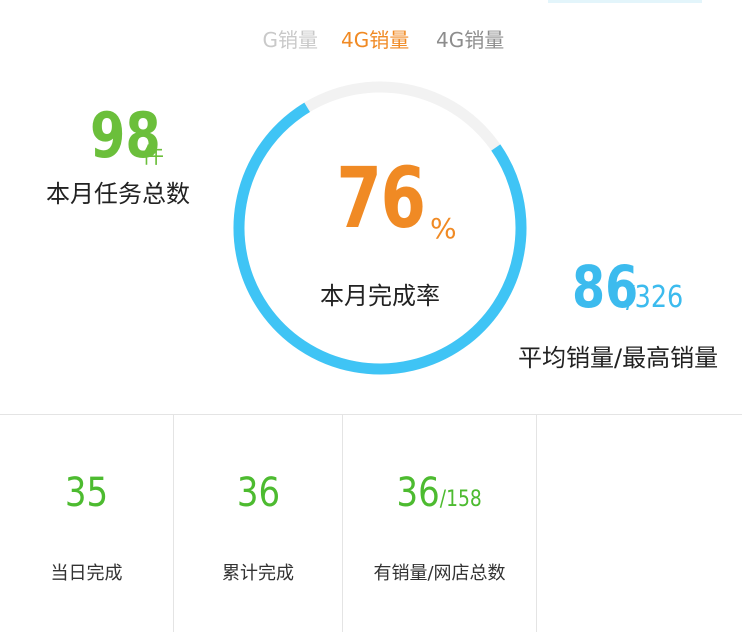 Image resolution: width=742 pixels, height=632 pixels. What do you see at coordinates (443, 228) in the screenshot?
I see `completion-rate-unit: %` at bounding box center [443, 228].